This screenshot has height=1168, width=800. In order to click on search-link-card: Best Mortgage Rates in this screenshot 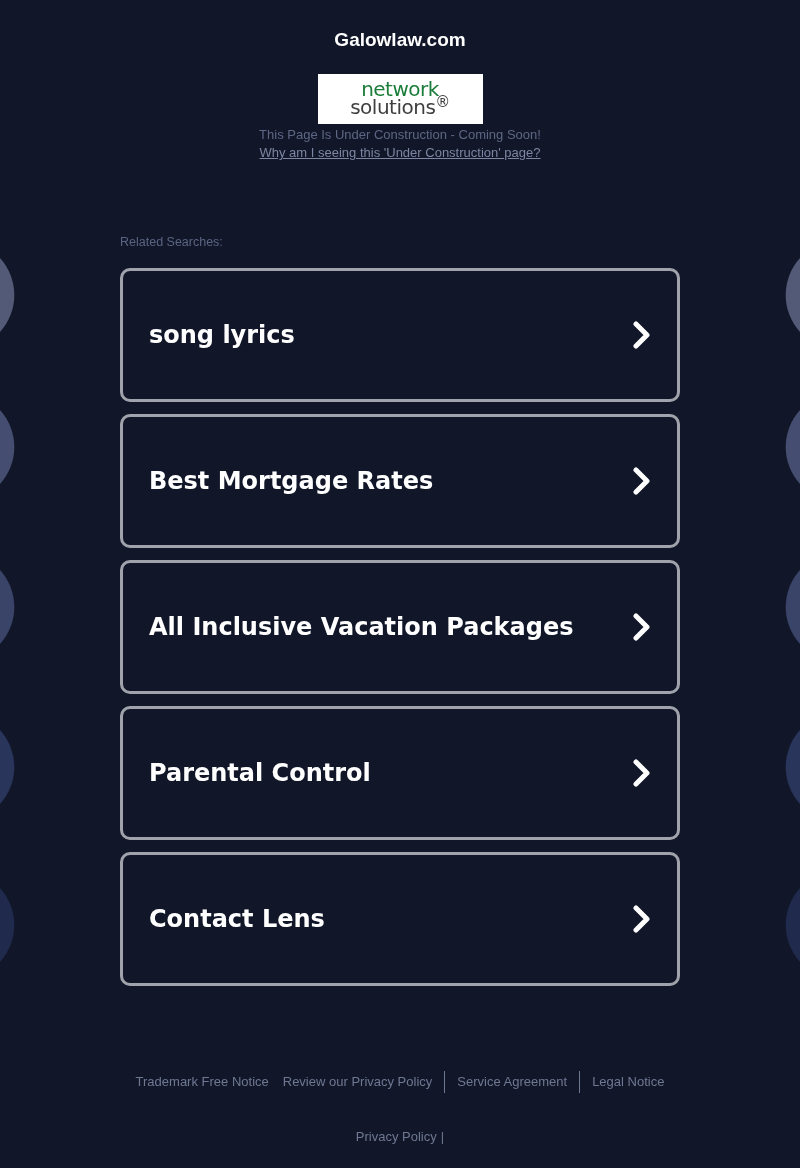, I will do `click(400, 481)`.